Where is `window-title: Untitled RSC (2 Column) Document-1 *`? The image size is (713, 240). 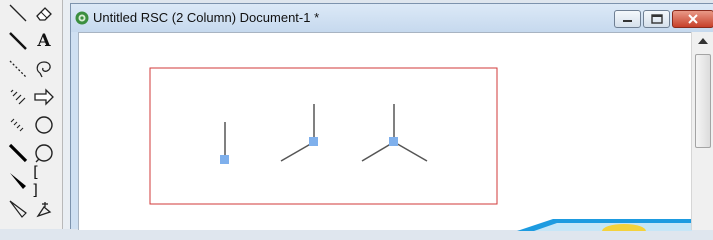
window-title: Untitled RSC (2 Column) Document-1 * is located at coordinates (206, 17).